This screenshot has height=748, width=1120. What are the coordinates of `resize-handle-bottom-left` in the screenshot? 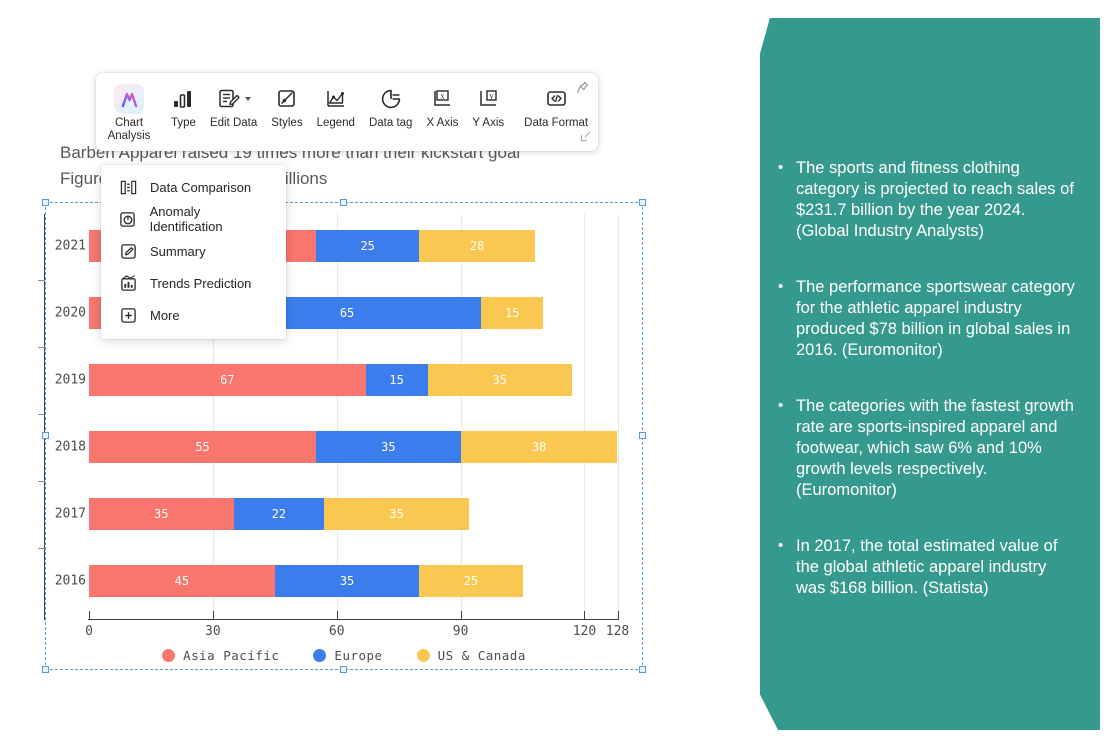 It's located at (45, 669).